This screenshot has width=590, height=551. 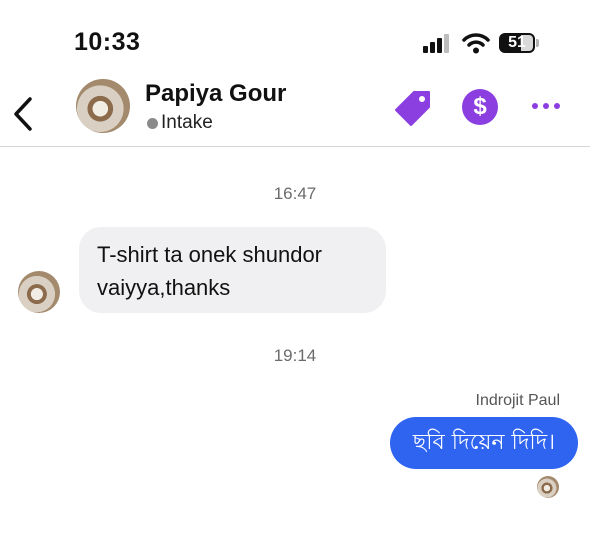 I want to click on status-dot, so click(x=152, y=123).